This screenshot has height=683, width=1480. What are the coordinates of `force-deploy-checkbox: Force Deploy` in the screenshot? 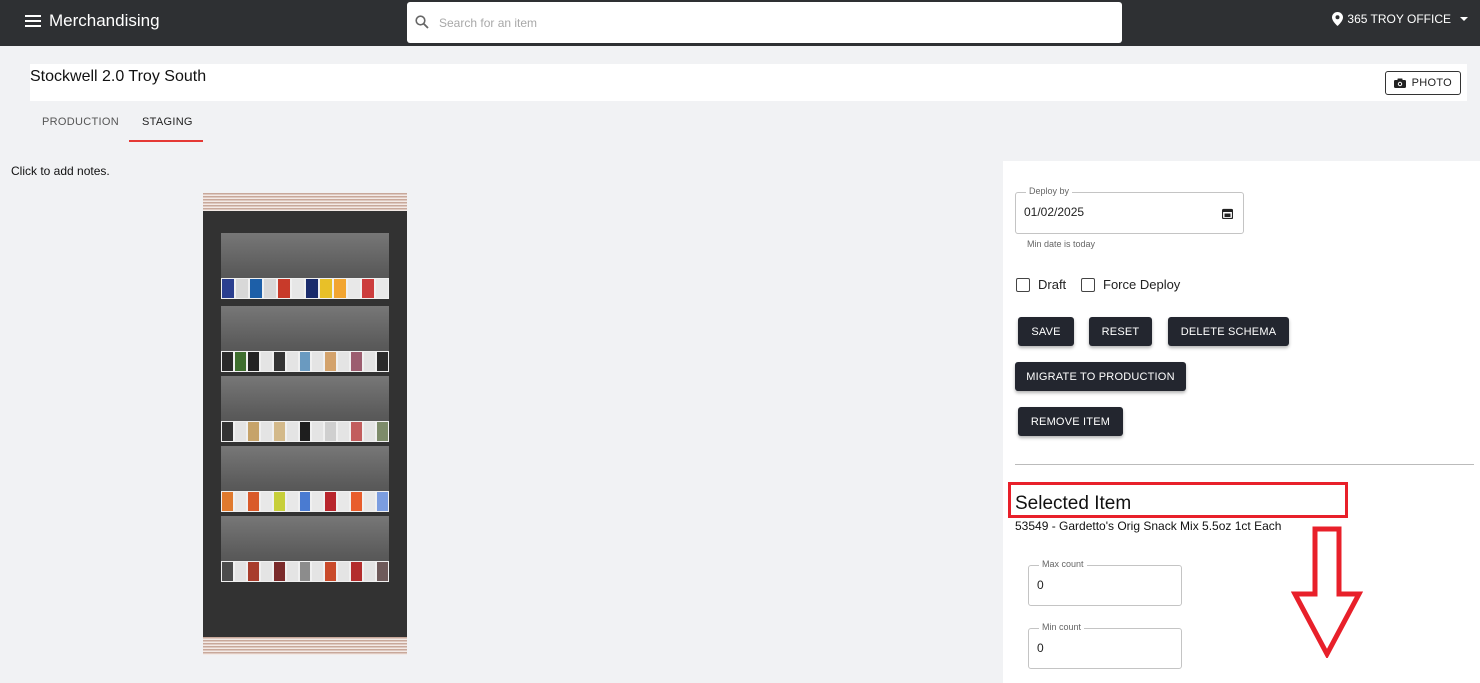 It's located at (1130, 284).